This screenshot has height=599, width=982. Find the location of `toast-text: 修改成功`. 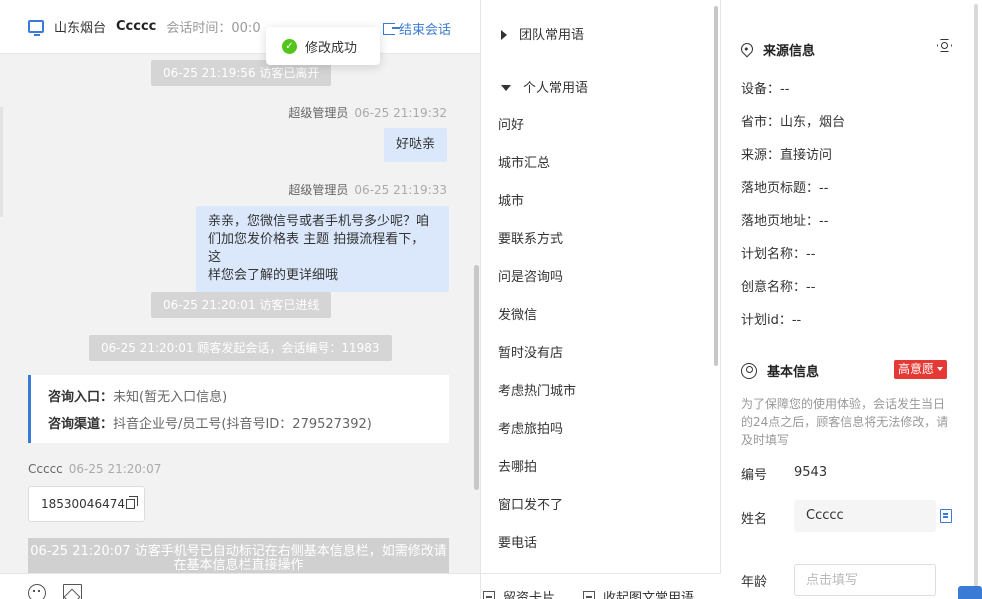

toast-text: 修改成功 is located at coordinates (331, 48).